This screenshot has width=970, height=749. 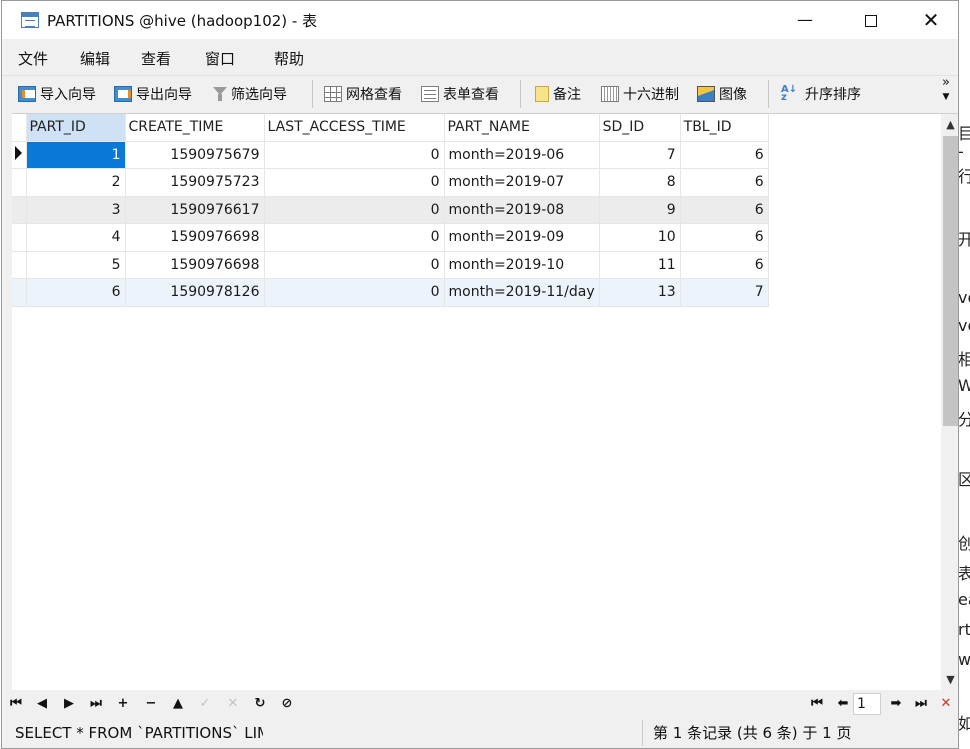 I want to click on cell-part-name: month=2019-11/day, so click(x=522, y=292).